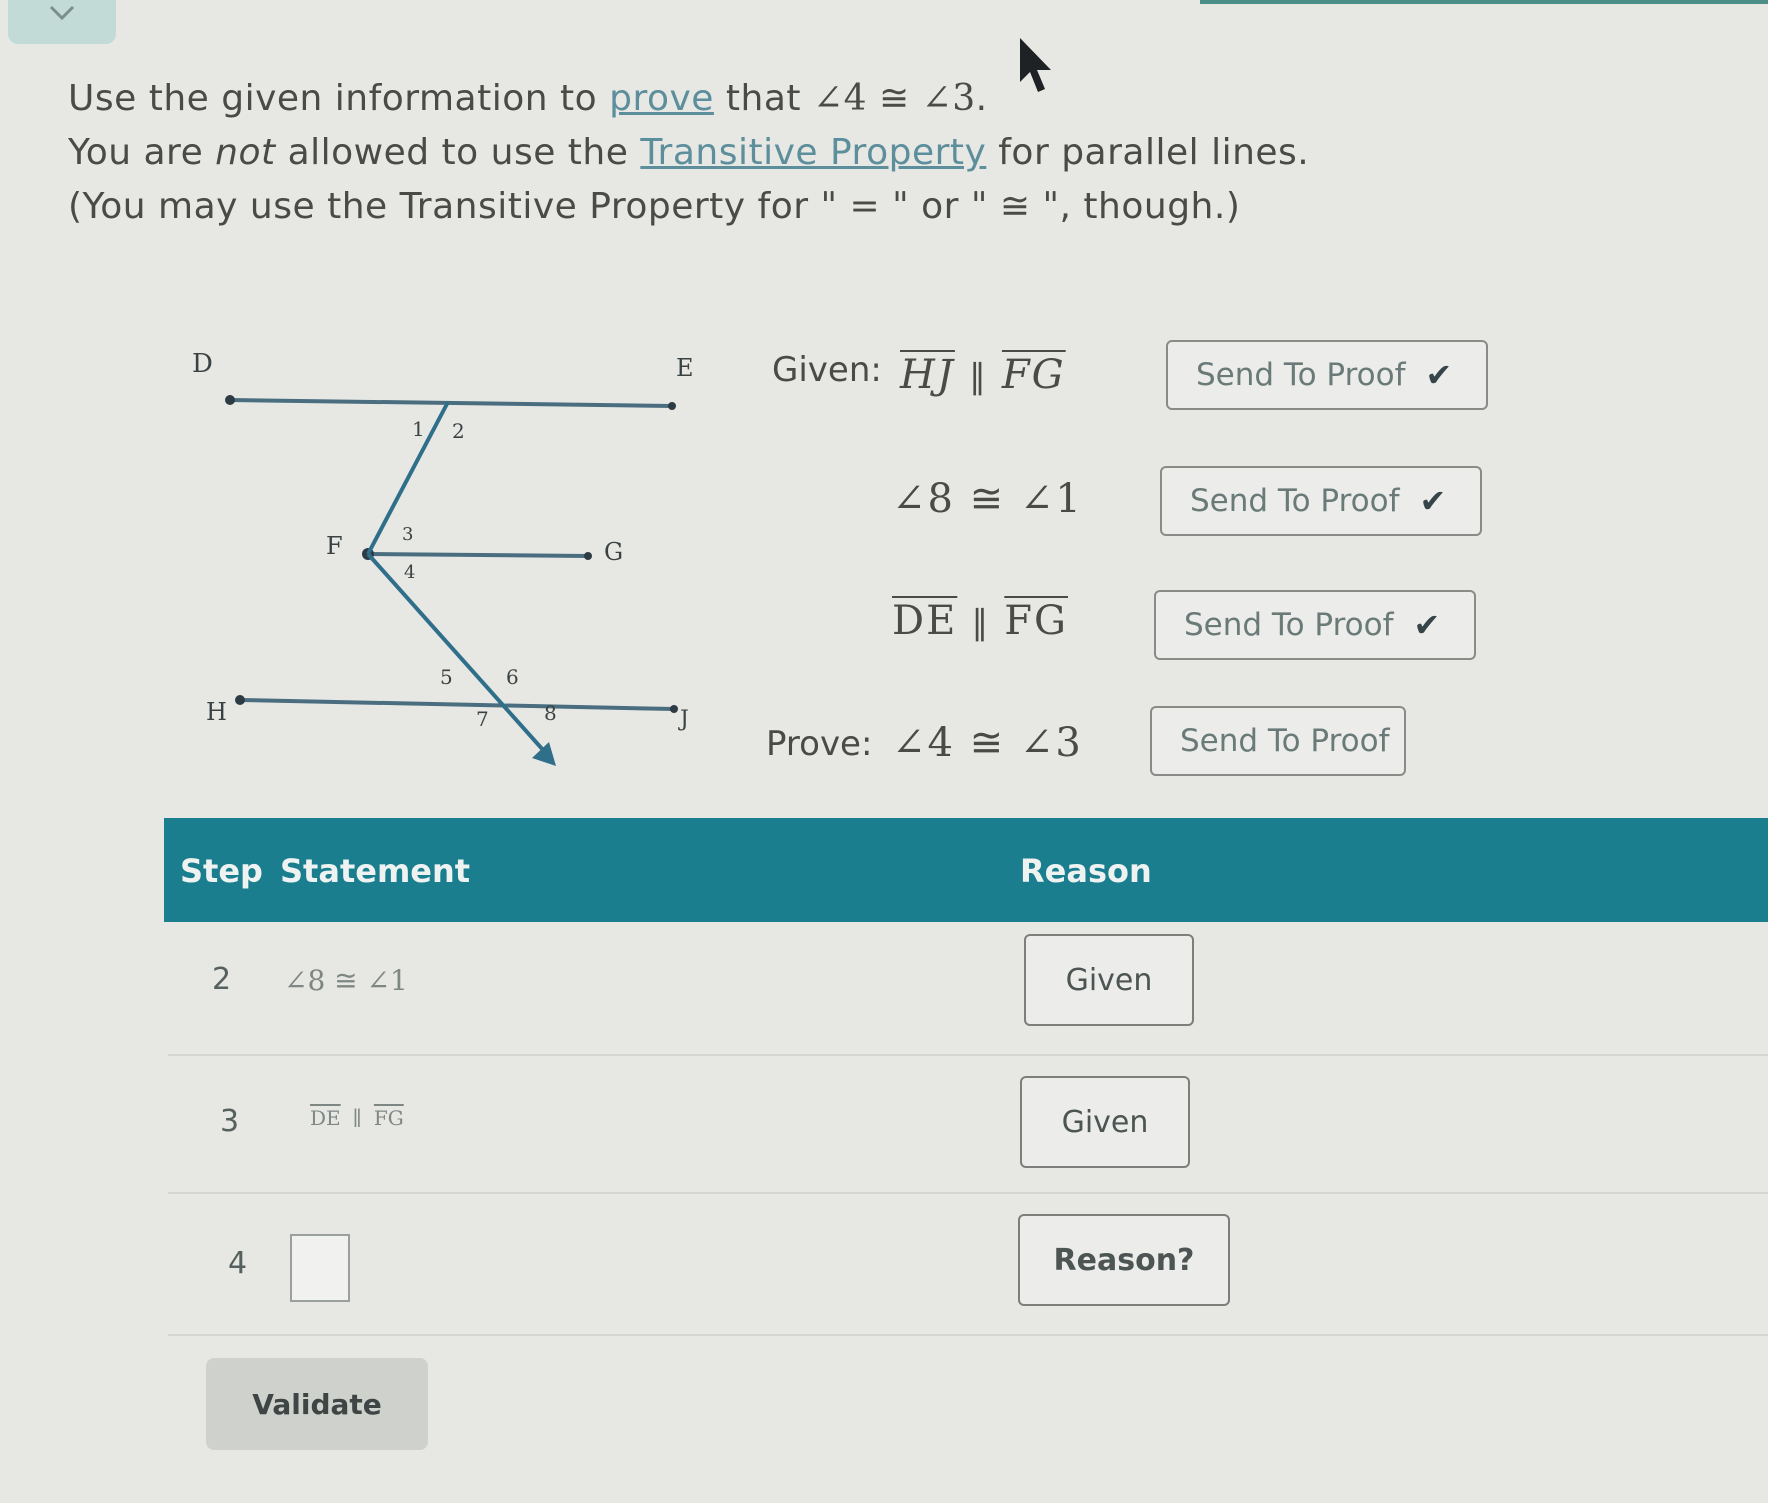 This screenshot has width=1768, height=1503. I want to click on geometry-diagram: D E F G H J 1 2 3 4 5 6 7 8, so click(443, 557).